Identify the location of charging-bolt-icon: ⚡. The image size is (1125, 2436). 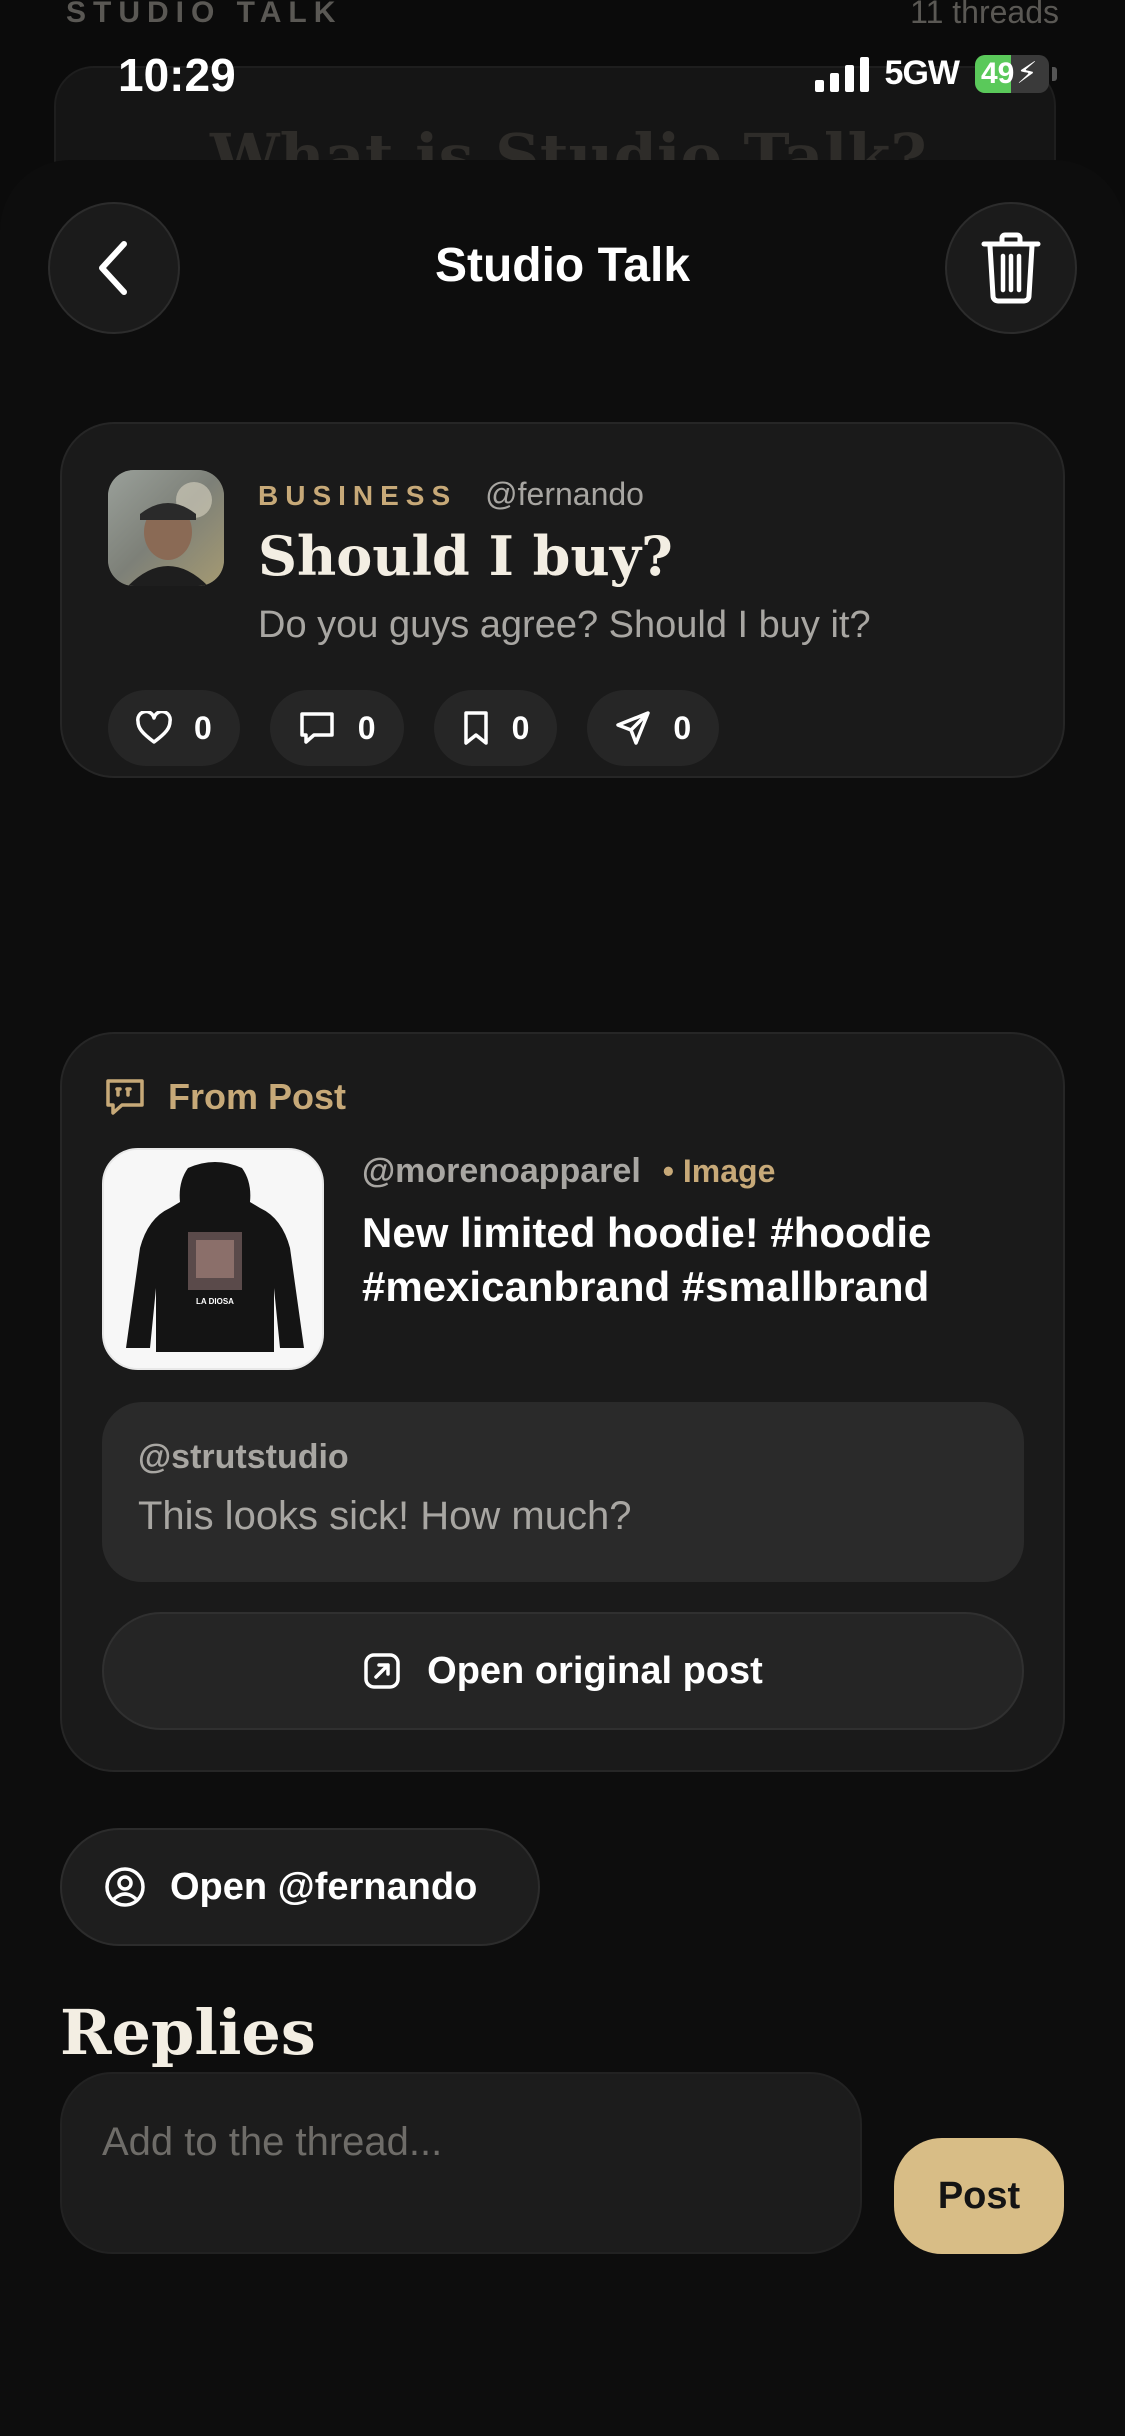
(1027, 73).